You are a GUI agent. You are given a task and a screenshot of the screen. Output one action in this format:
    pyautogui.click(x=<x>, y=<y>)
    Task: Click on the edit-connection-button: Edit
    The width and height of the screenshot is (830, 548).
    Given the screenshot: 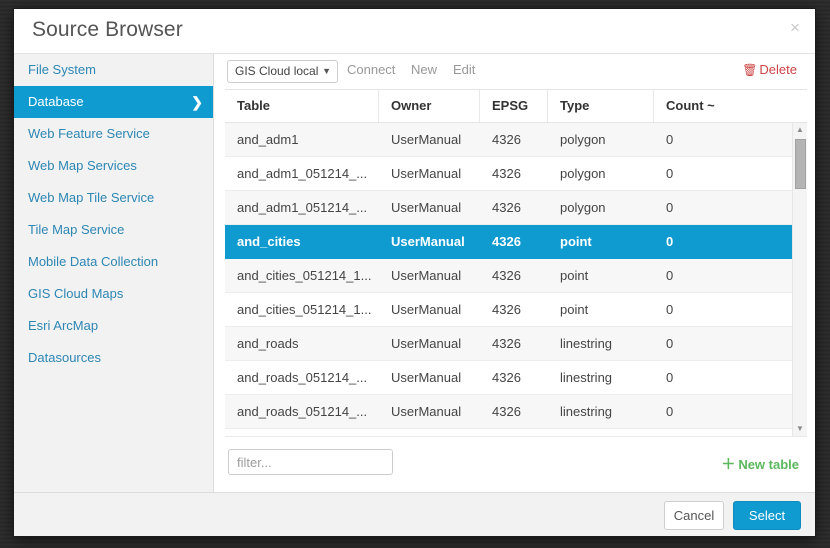 What is the action you would take?
    pyautogui.click(x=464, y=69)
    